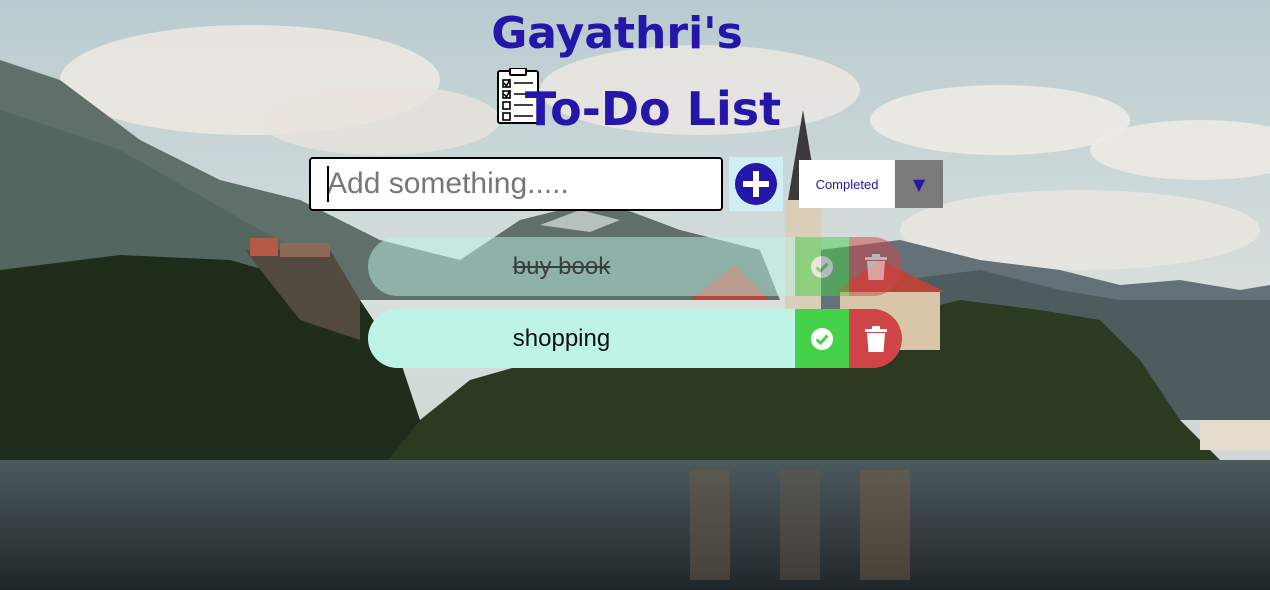  I want to click on todo-item: shopping, so click(635, 338).